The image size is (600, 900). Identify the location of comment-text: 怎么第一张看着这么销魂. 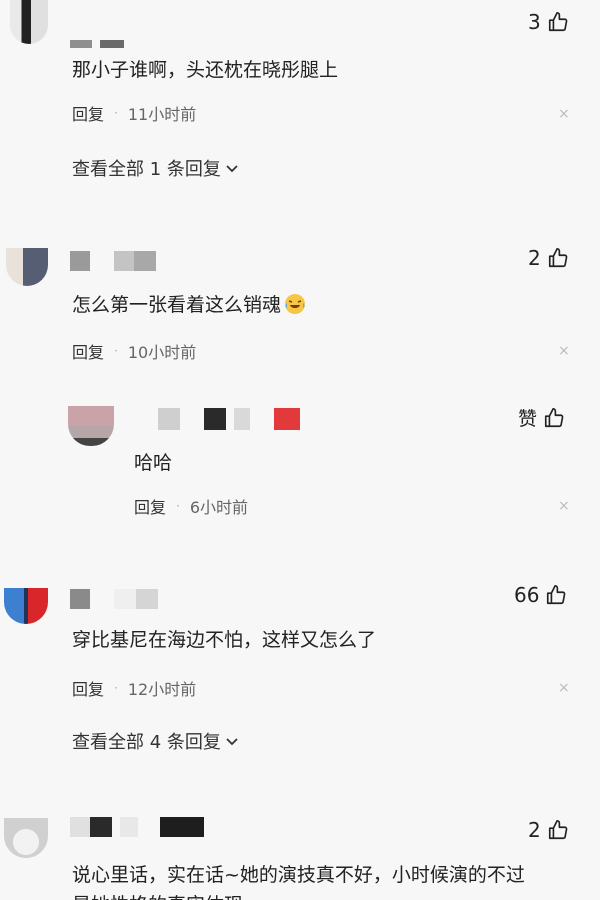
(189, 303).